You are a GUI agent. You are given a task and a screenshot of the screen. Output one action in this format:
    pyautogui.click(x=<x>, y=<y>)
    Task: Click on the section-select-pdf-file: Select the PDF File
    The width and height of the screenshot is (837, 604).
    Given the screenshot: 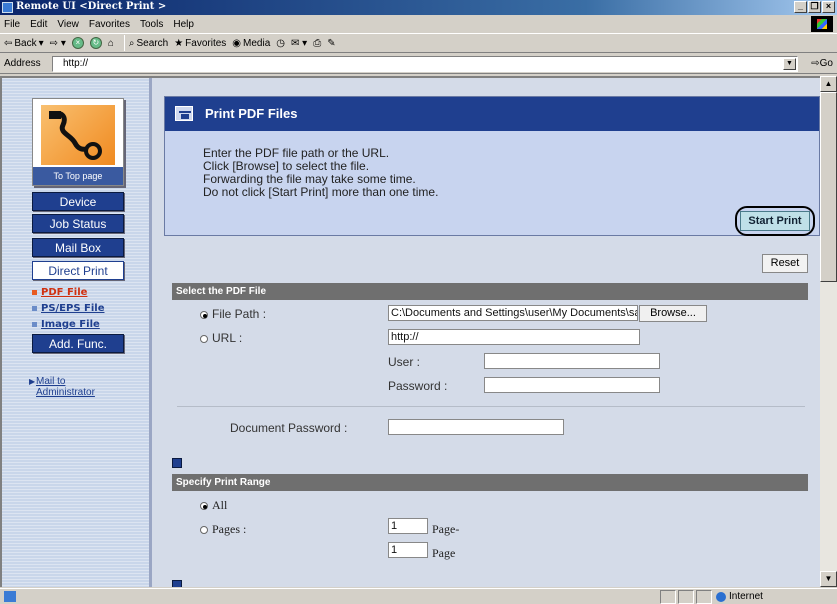 What is the action you would take?
    pyautogui.click(x=490, y=291)
    